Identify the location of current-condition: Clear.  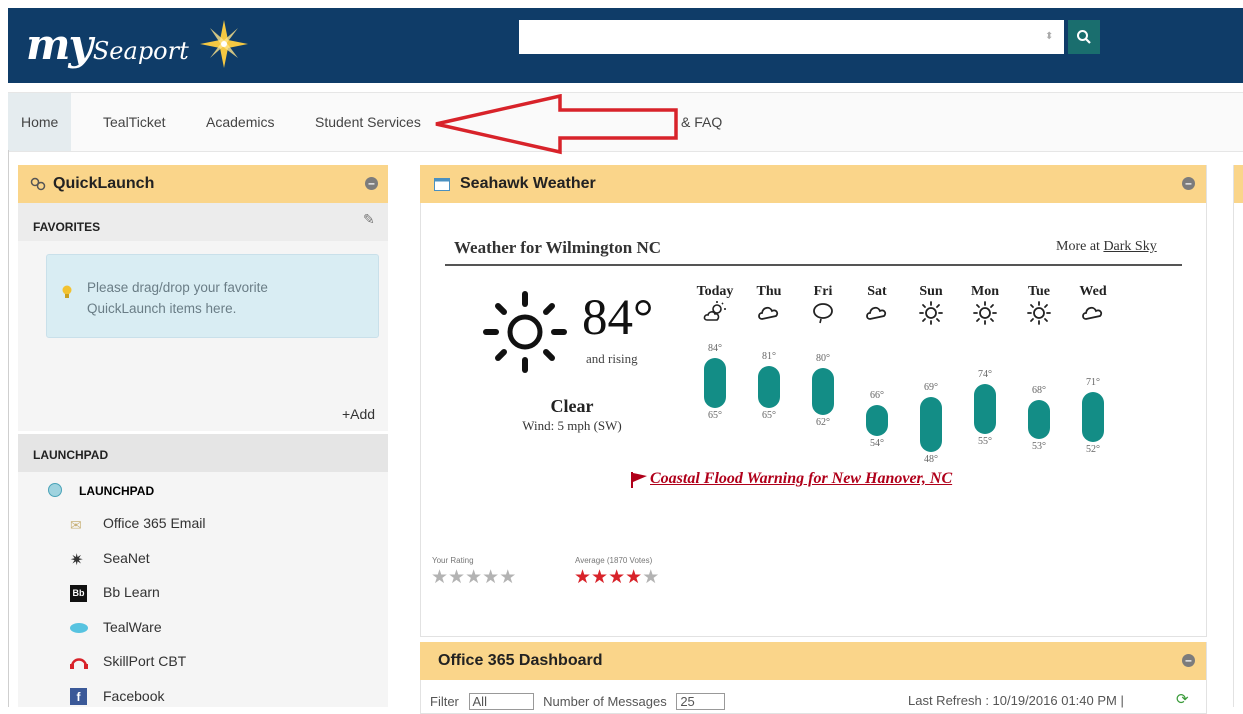
(572, 406).